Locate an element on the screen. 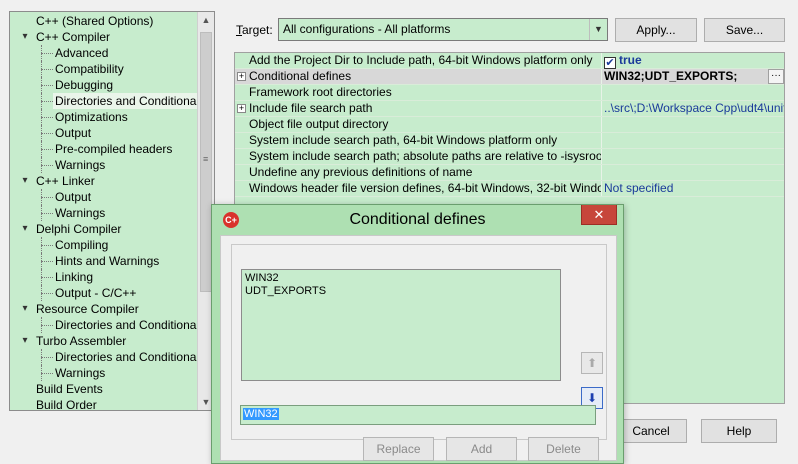 Image resolution: width=798 pixels, height=464 pixels. tree-item: ▾ C++ Compiler is located at coordinates (103, 37).